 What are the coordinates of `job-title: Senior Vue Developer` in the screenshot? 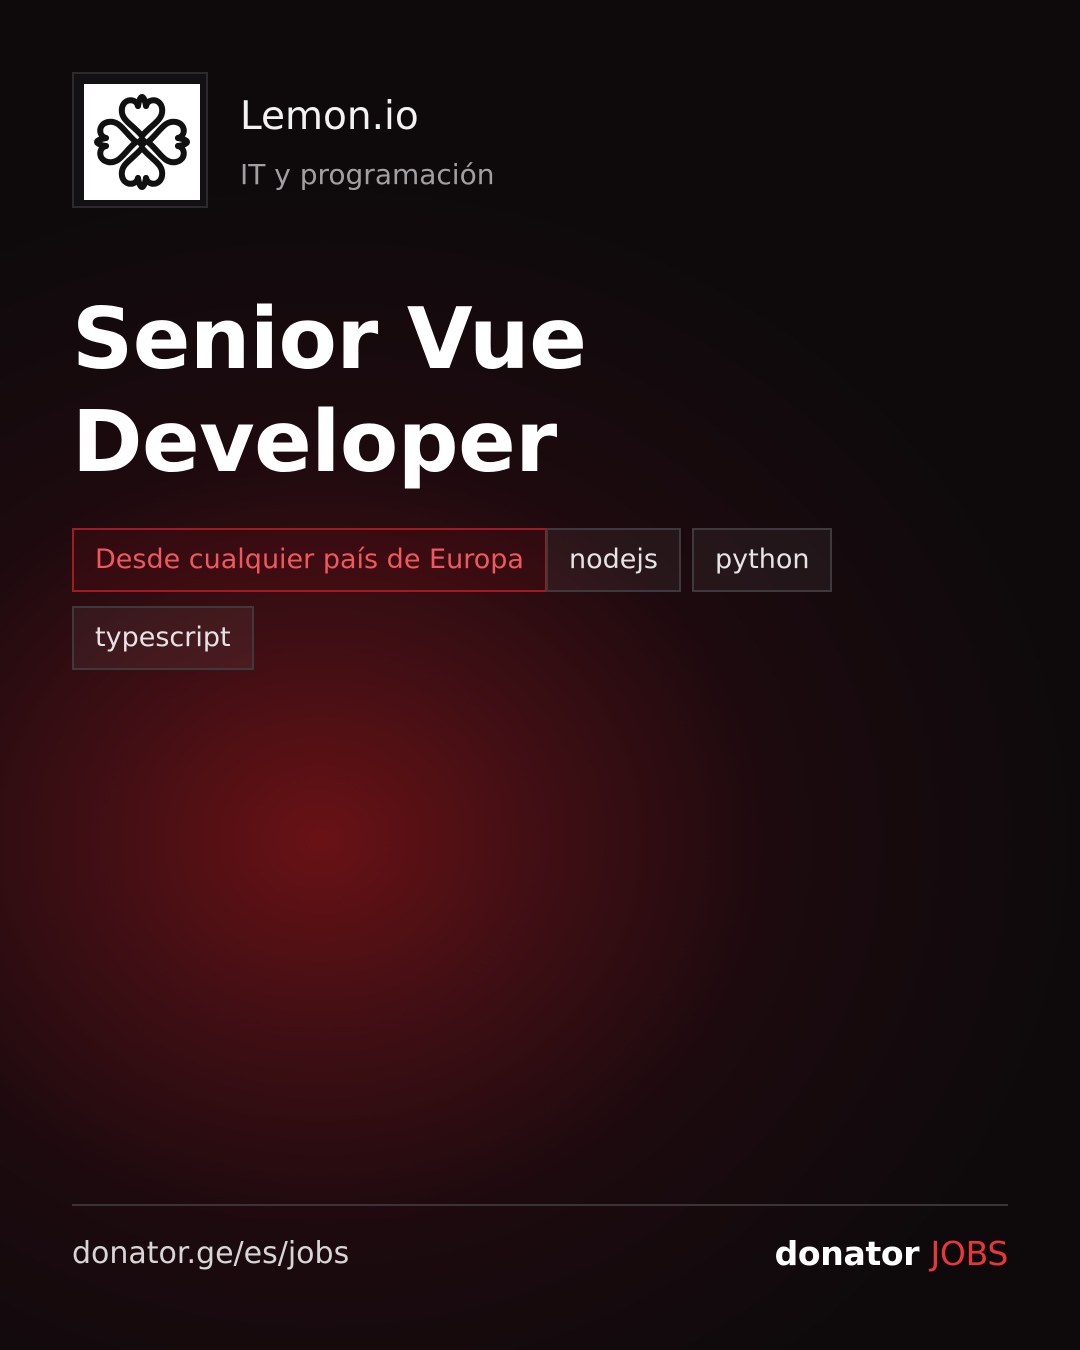 It's located at (522, 391).